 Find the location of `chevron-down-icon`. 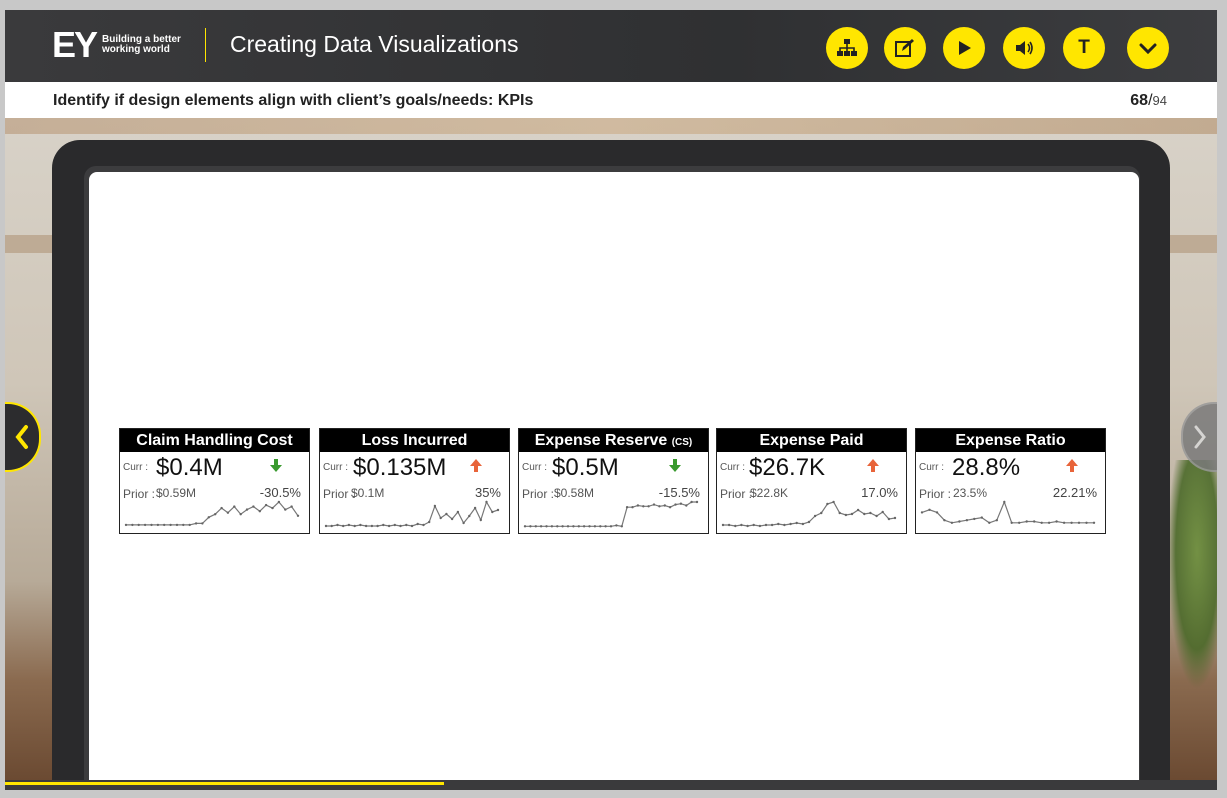

chevron-down-icon is located at coordinates (1148, 49).